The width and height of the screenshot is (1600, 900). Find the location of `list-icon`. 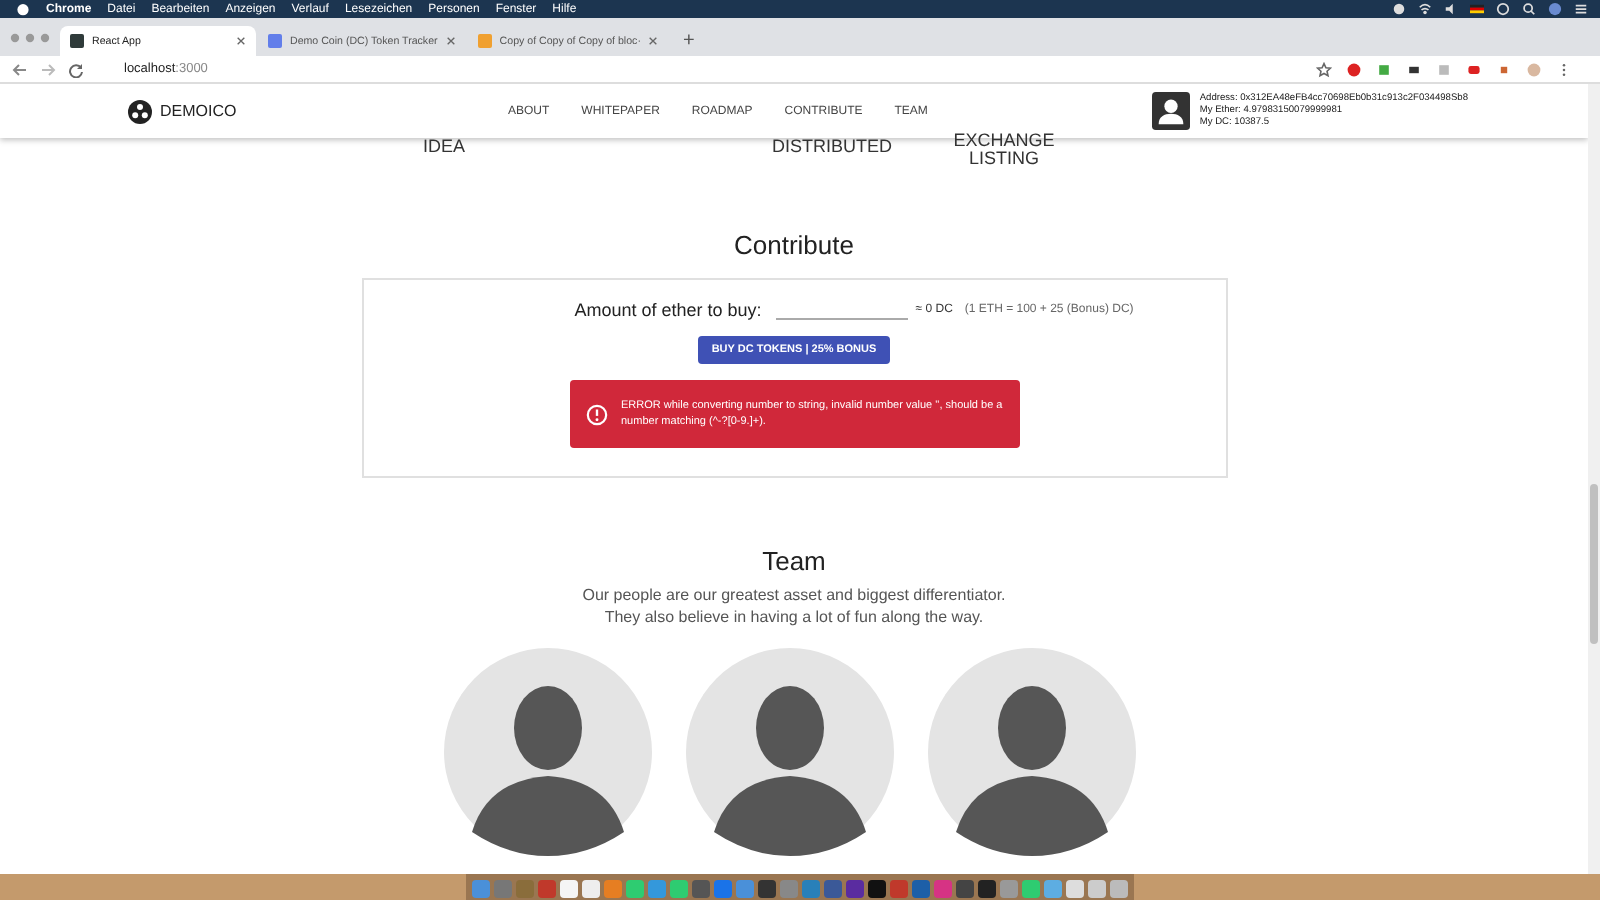

list-icon is located at coordinates (1581, 9).